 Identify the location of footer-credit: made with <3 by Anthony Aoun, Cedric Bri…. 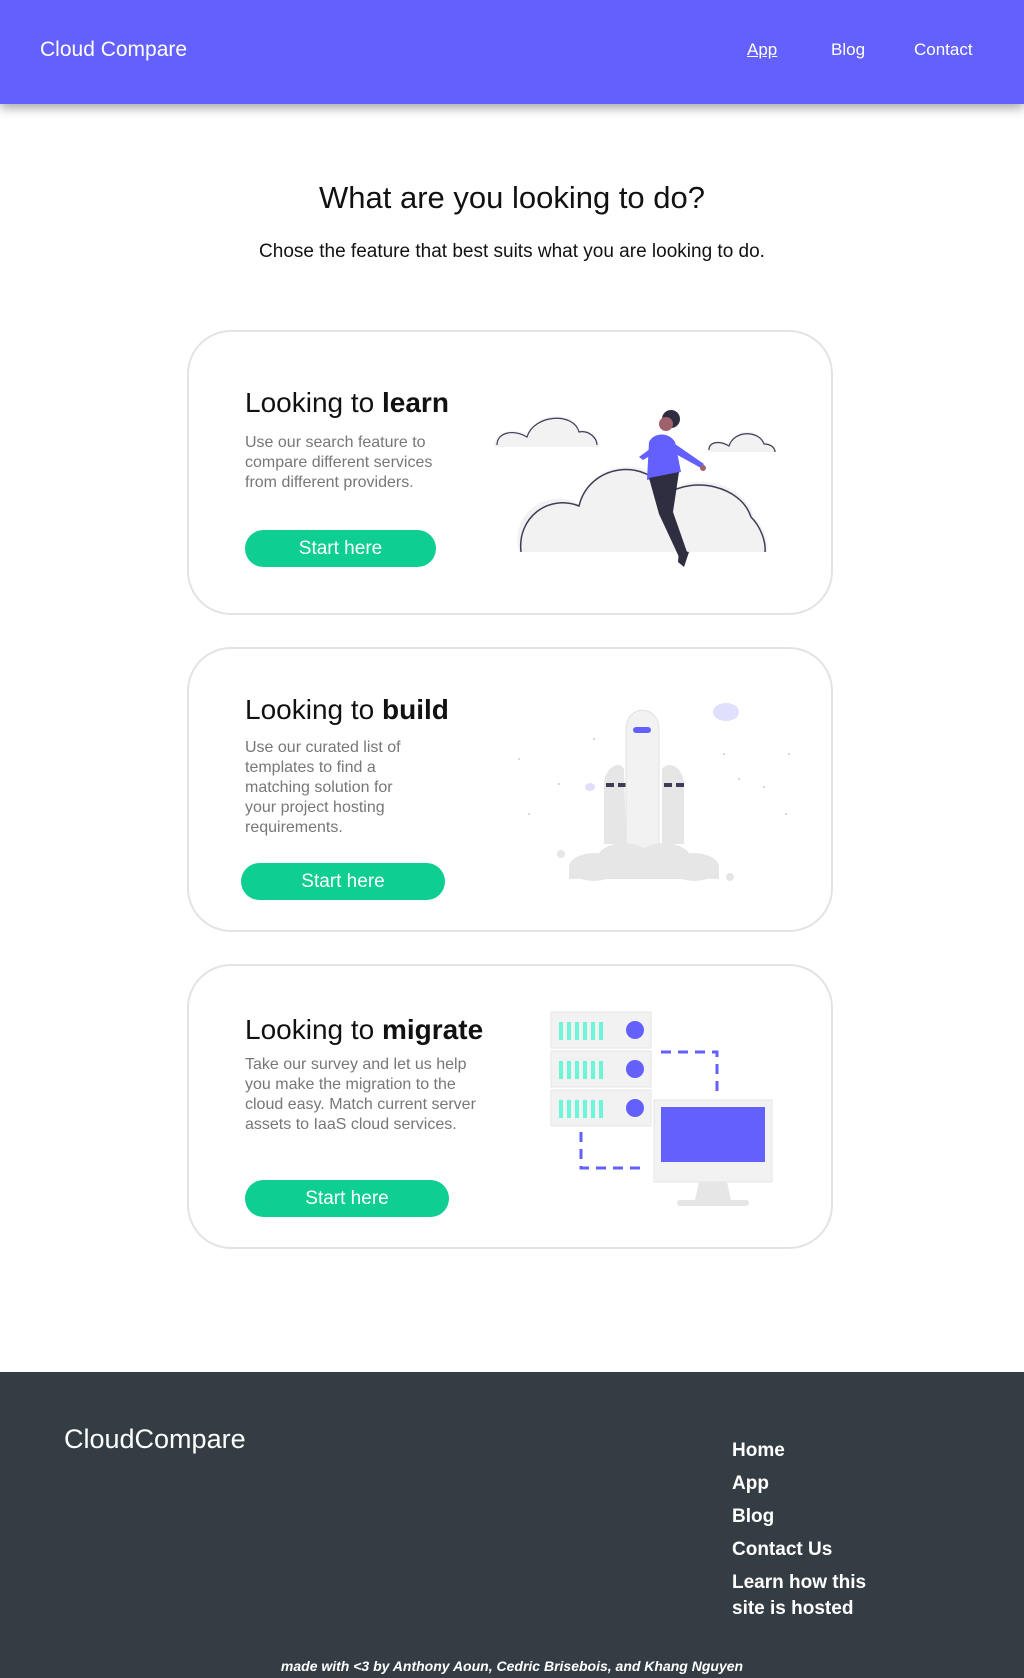
(512, 1666).